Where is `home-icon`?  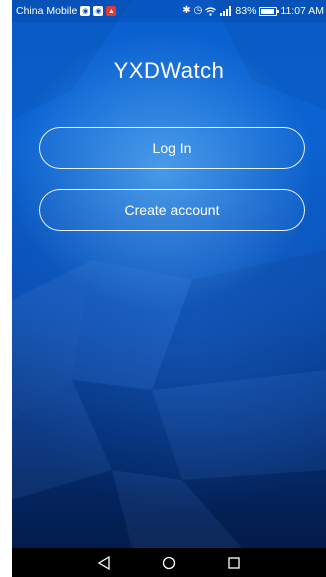 home-icon is located at coordinates (169, 563).